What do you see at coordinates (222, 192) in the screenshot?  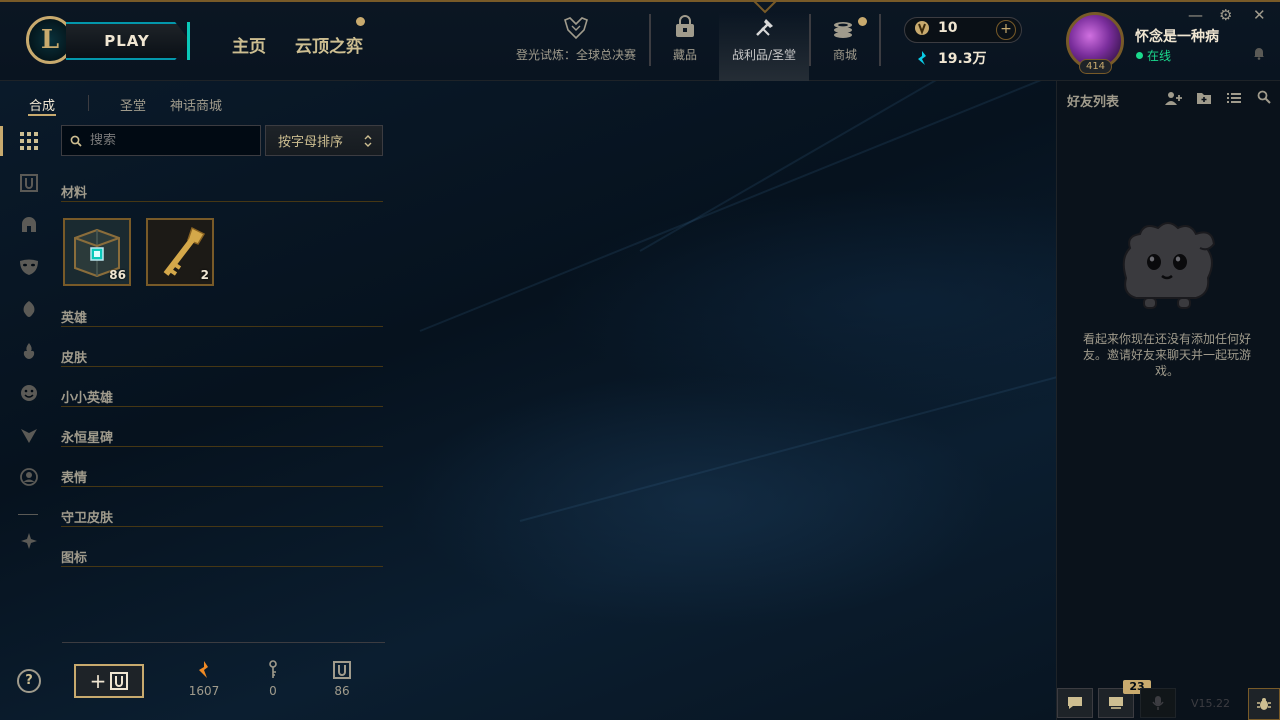 I see `section-materials: 材料` at bounding box center [222, 192].